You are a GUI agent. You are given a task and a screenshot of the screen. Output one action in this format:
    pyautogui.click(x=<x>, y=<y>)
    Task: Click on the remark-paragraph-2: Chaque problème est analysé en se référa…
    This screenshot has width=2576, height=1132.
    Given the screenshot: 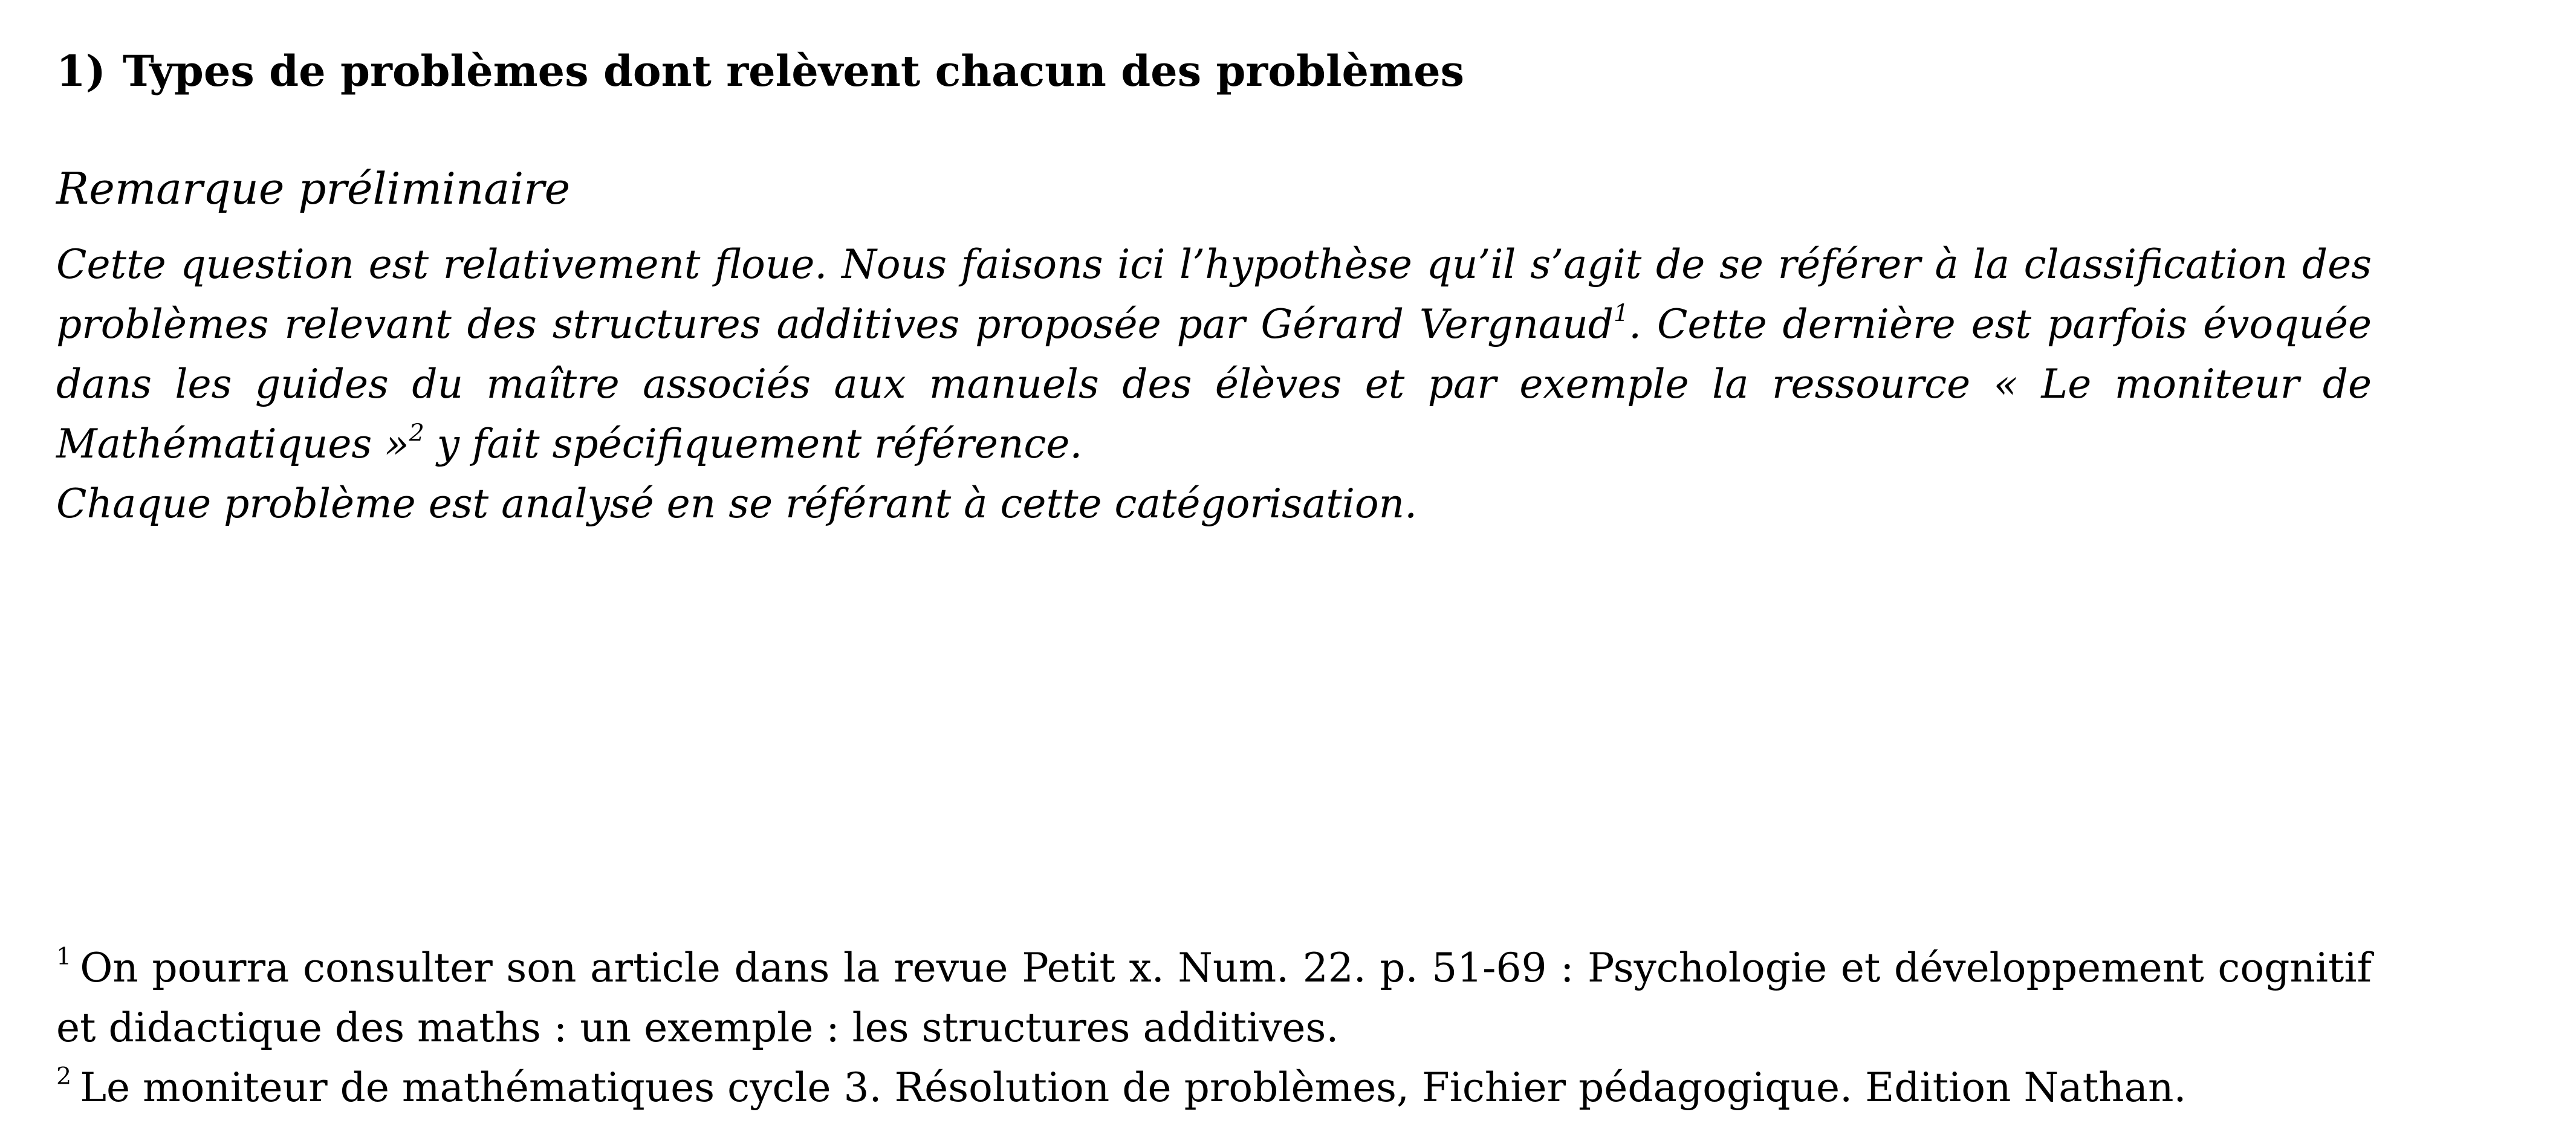 What is the action you would take?
    pyautogui.click(x=737, y=503)
    